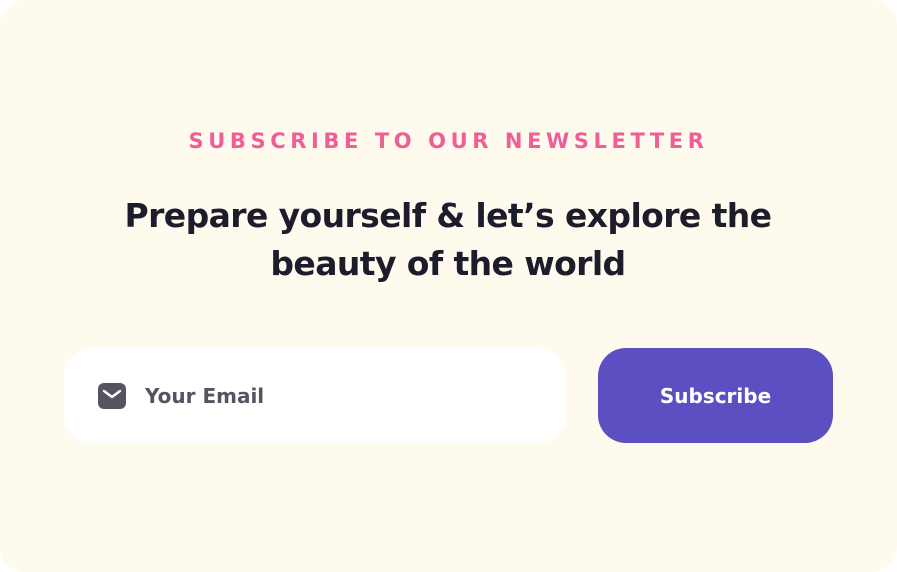 This screenshot has height=572, width=897. I want to click on email-field, so click(345, 396).